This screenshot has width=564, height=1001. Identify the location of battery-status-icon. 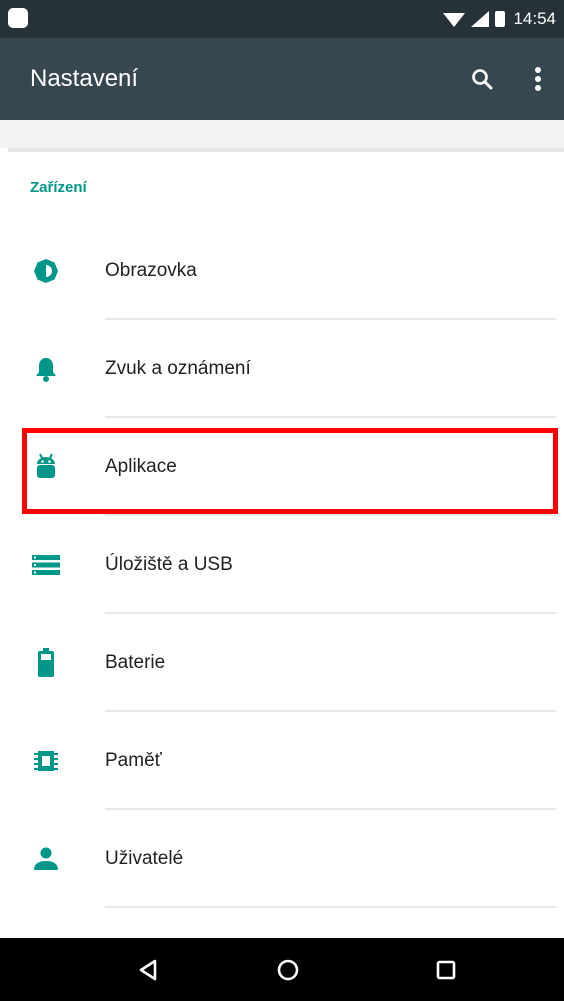
(500, 19).